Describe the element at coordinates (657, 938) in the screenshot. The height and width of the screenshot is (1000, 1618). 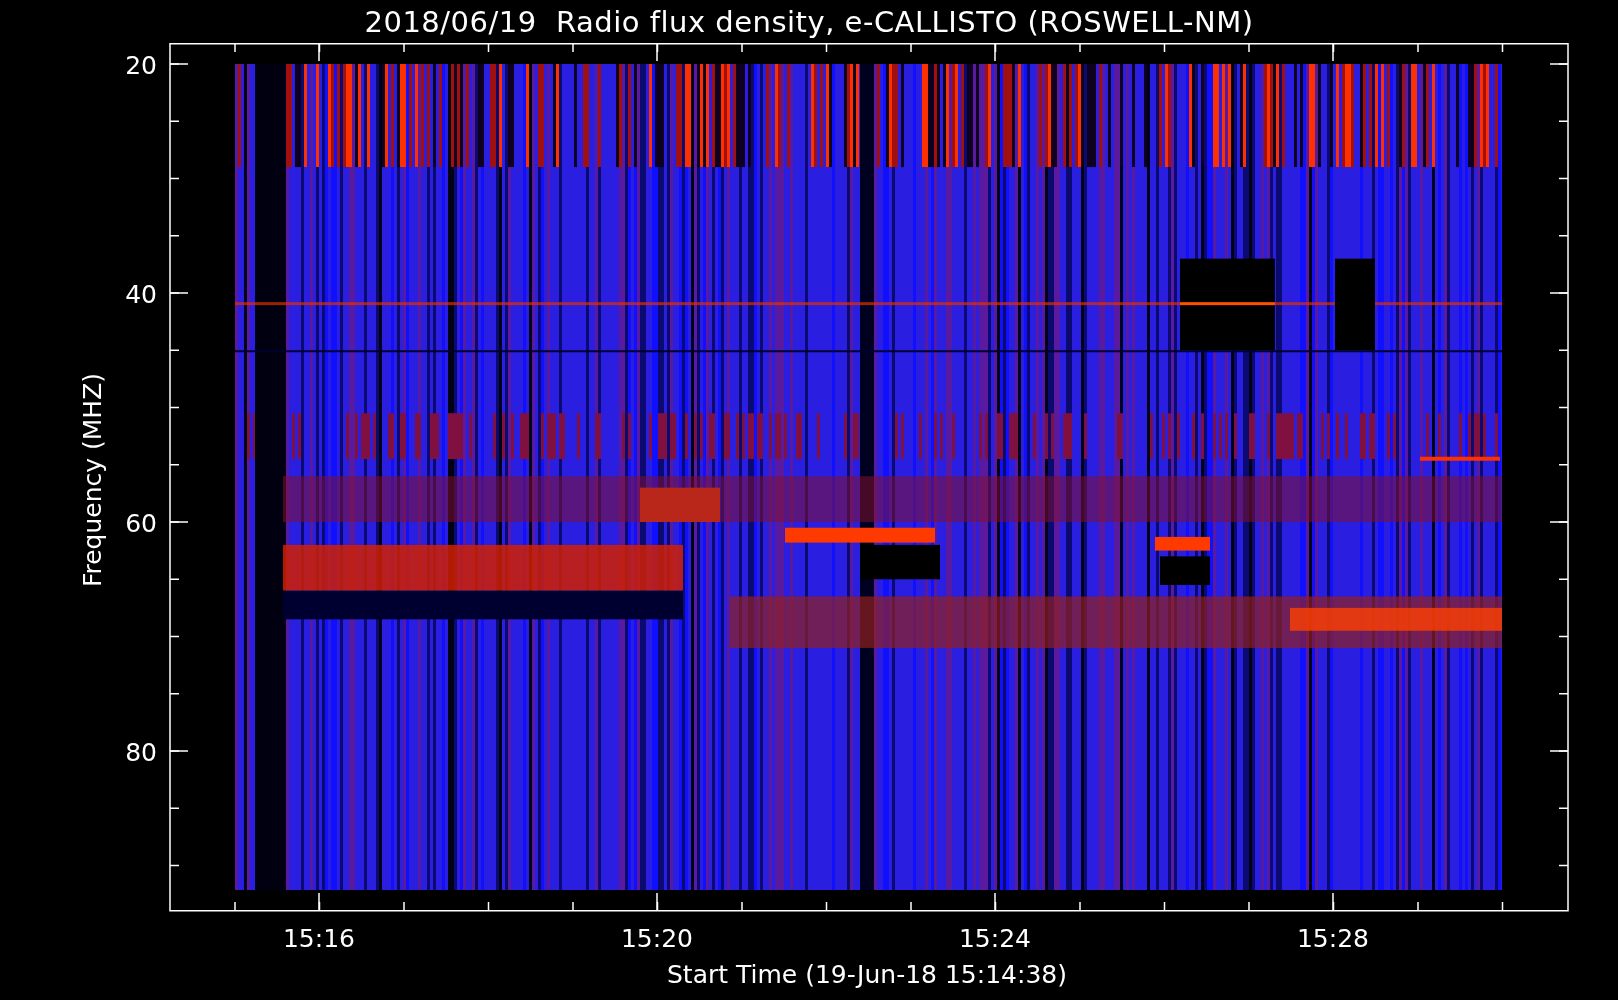
I see `x-tick-label: 15:20` at that location.